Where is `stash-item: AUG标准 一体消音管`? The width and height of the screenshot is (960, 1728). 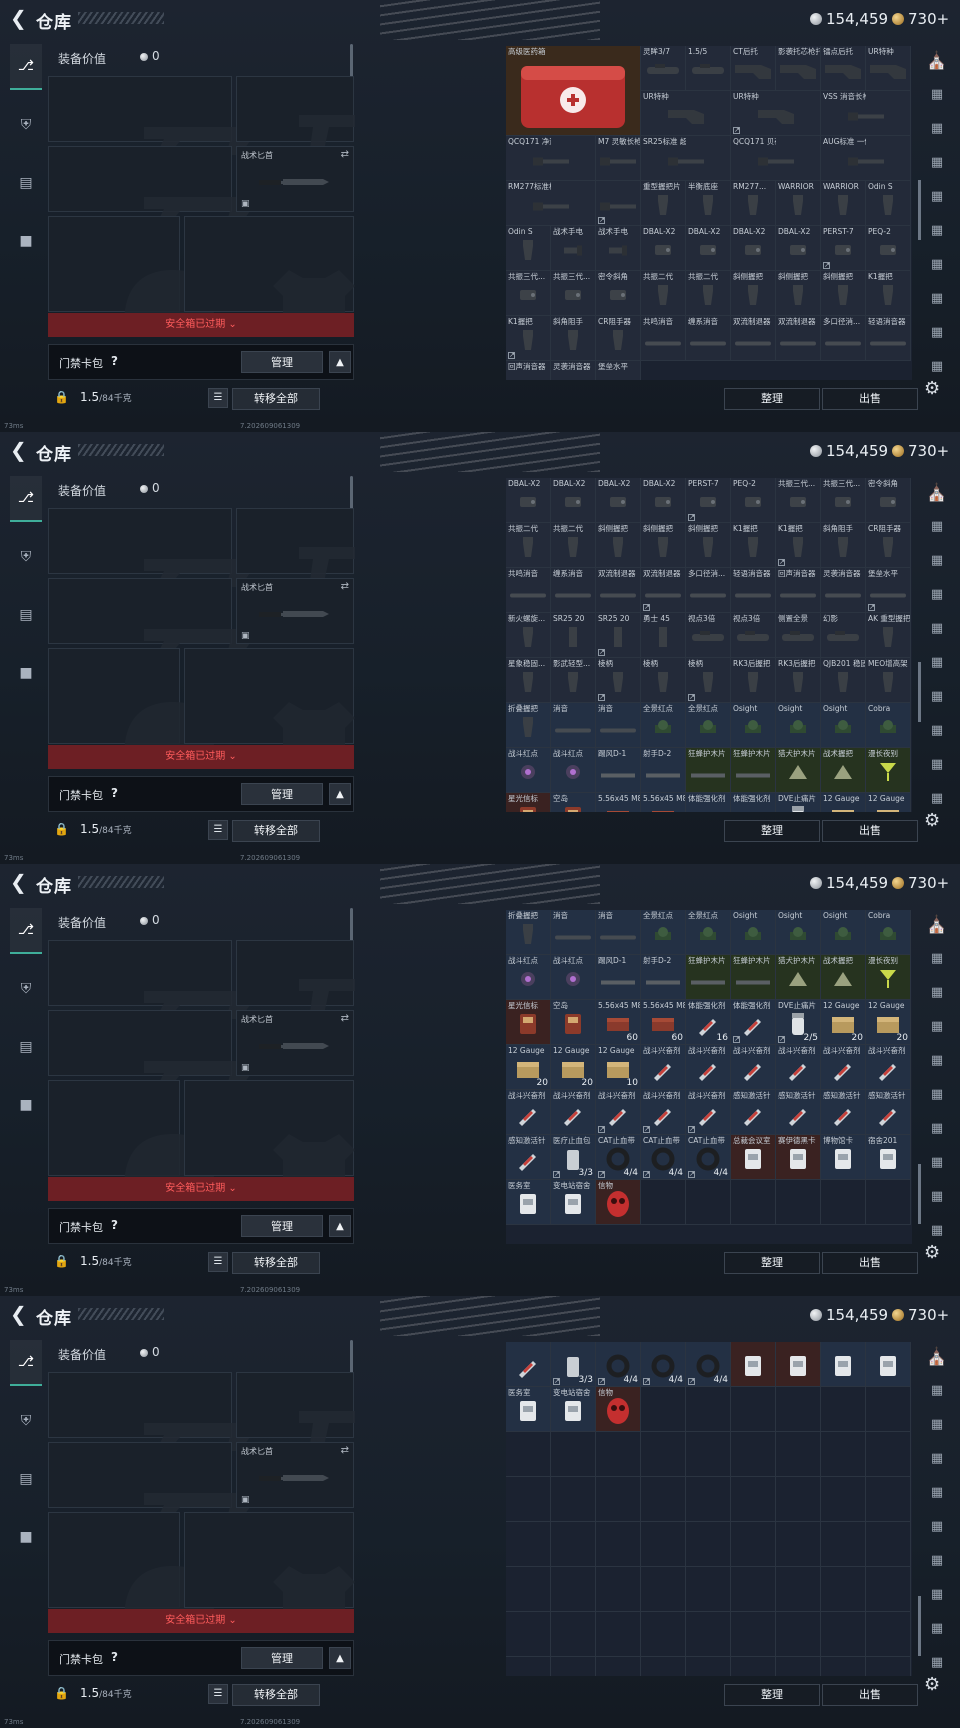
stash-item: AUG标准 一体消音管 is located at coordinates (866, 158).